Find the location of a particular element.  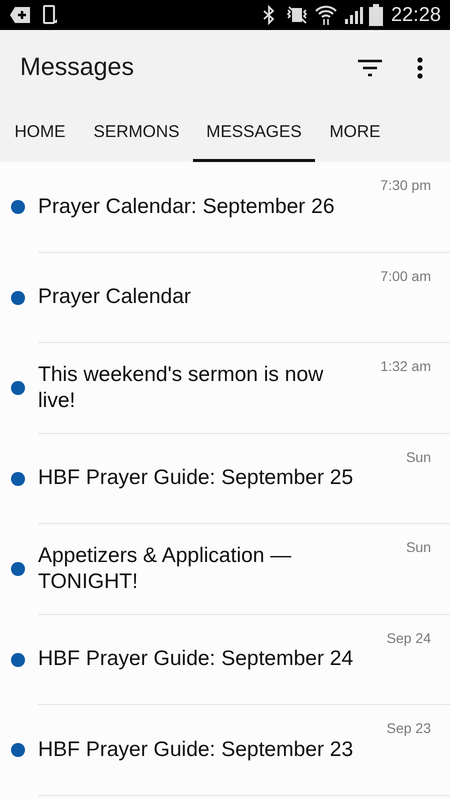

message-item: Prayer Calendar 7:00 am is located at coordinates (244, 297).